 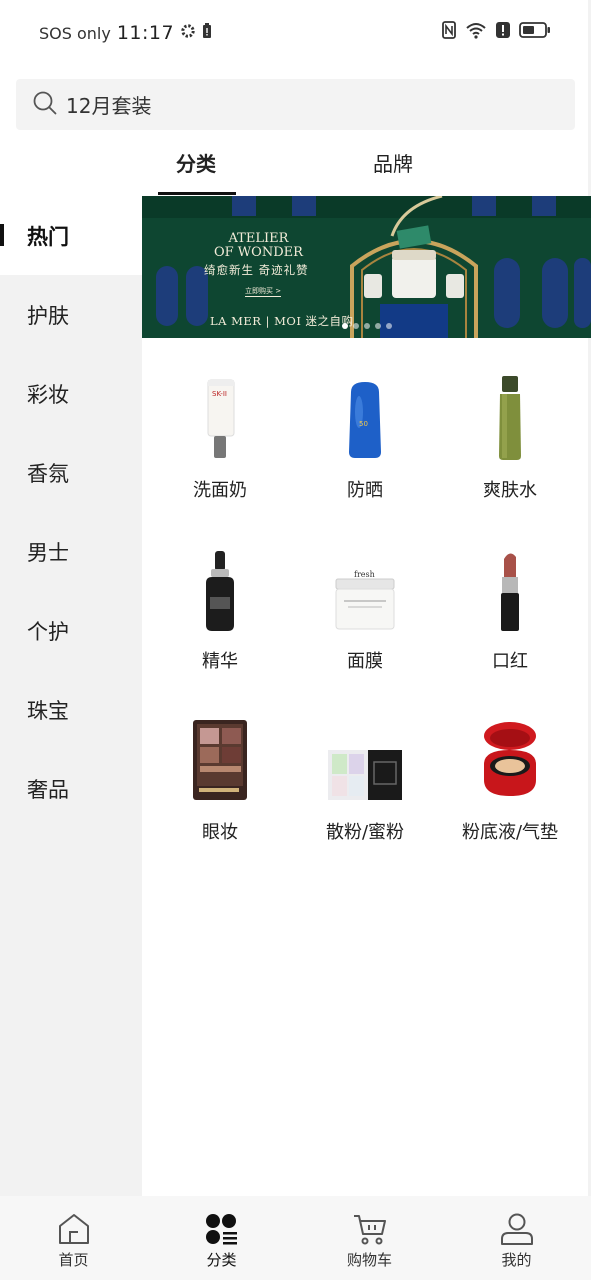 What do you see at coordinates (48, 315) in the screenshot?
I see `sidebar-item-label: 护肤` at bounding box center [48, 315].